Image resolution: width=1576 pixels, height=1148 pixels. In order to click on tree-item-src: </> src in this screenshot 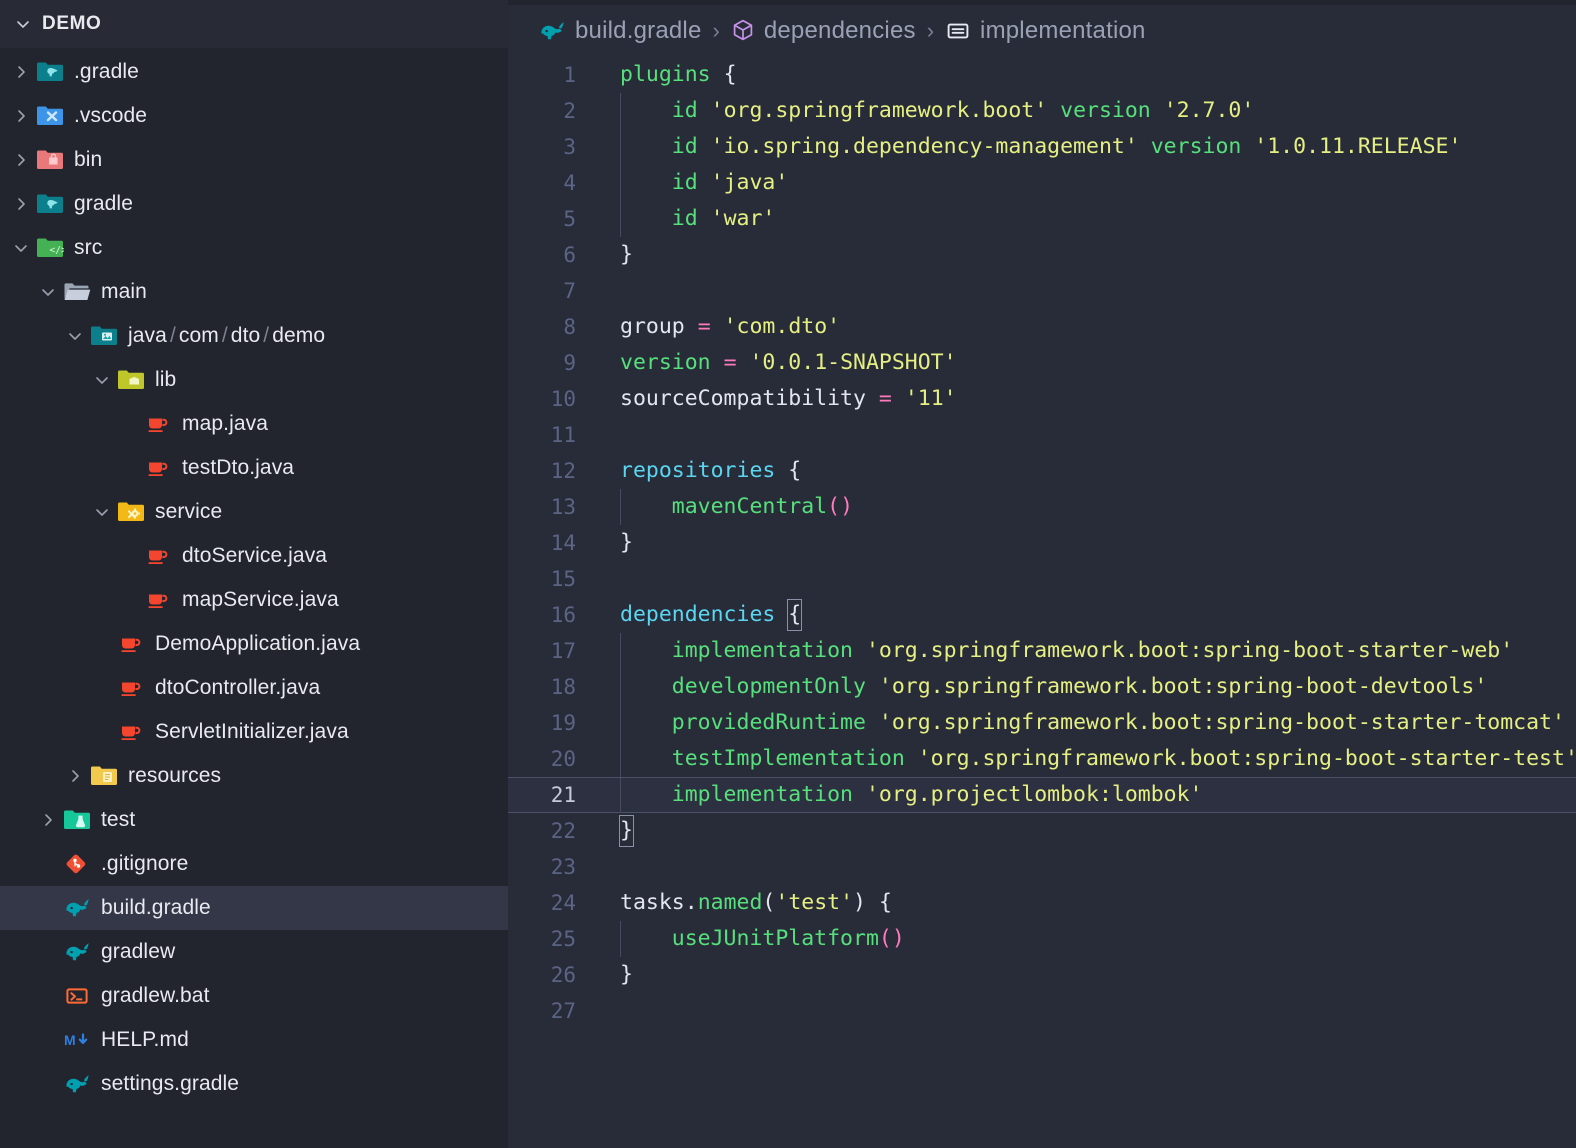, I will do `click(254, 248)`.